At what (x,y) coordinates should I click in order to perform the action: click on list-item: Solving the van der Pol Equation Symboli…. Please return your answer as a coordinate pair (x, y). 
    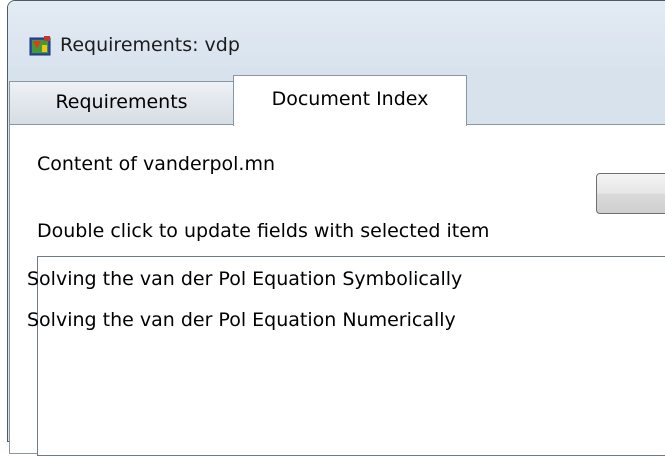
    Looking at the image, I should click on (244, 279).